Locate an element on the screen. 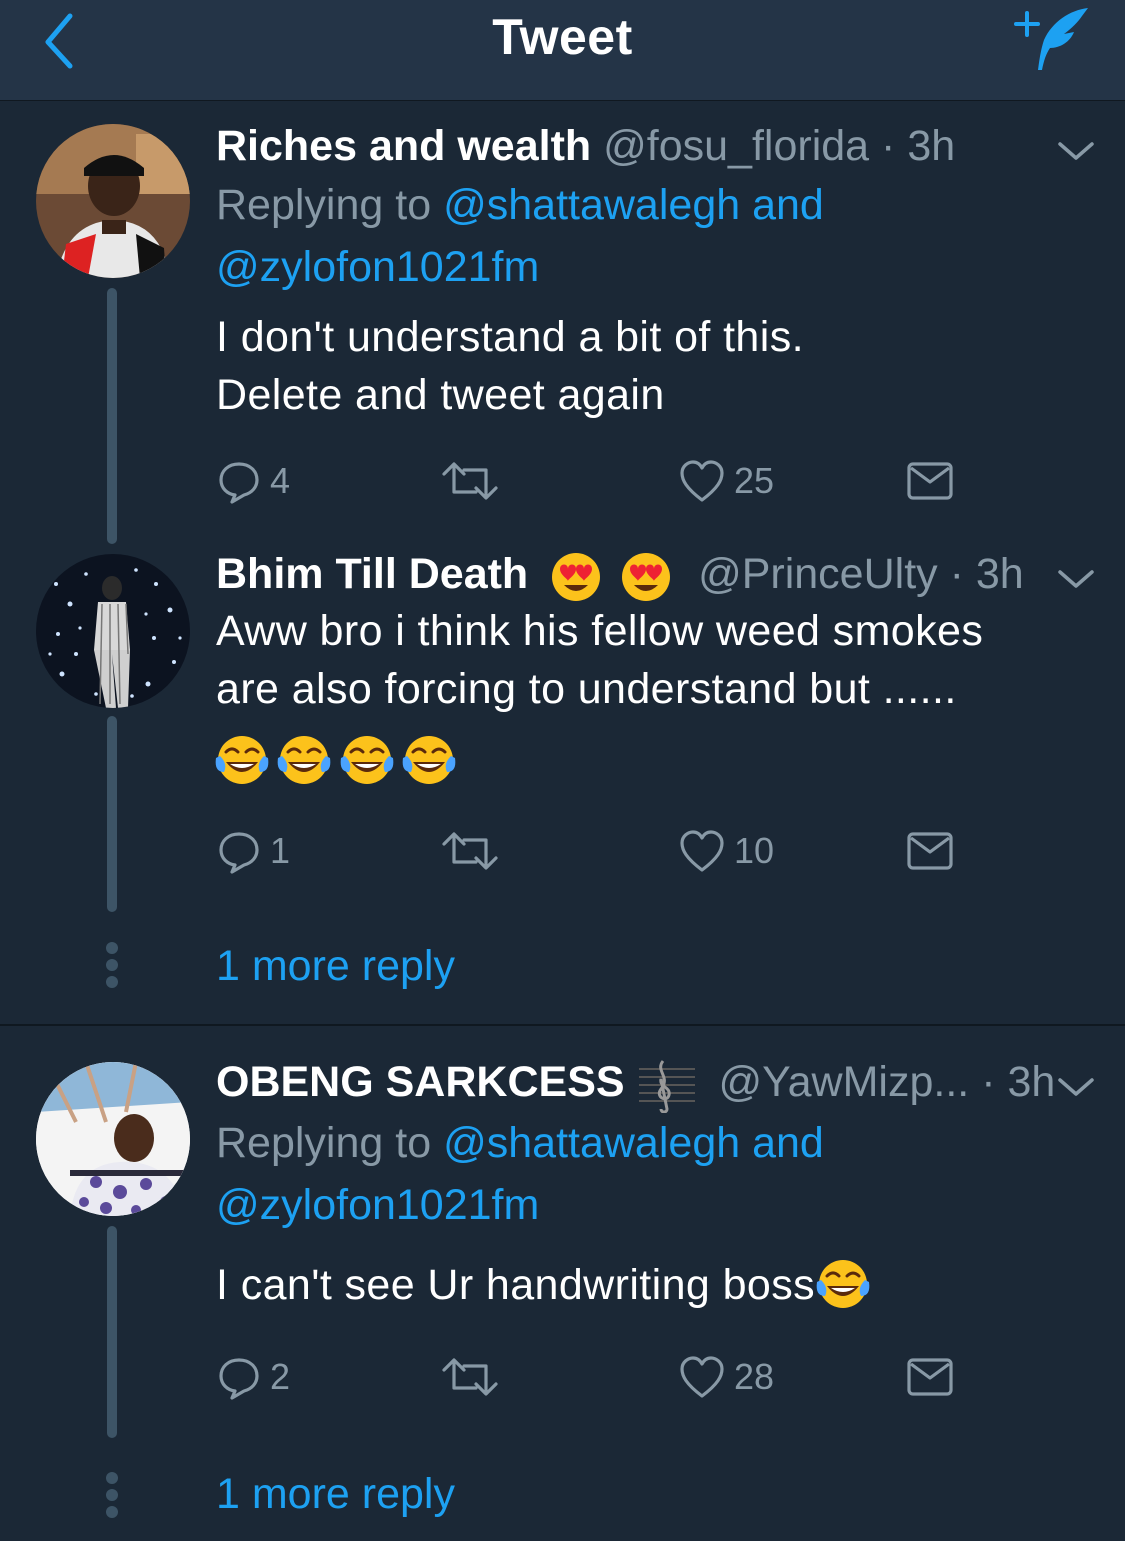  reply-button: 4 is located at coordinates (253, 481).